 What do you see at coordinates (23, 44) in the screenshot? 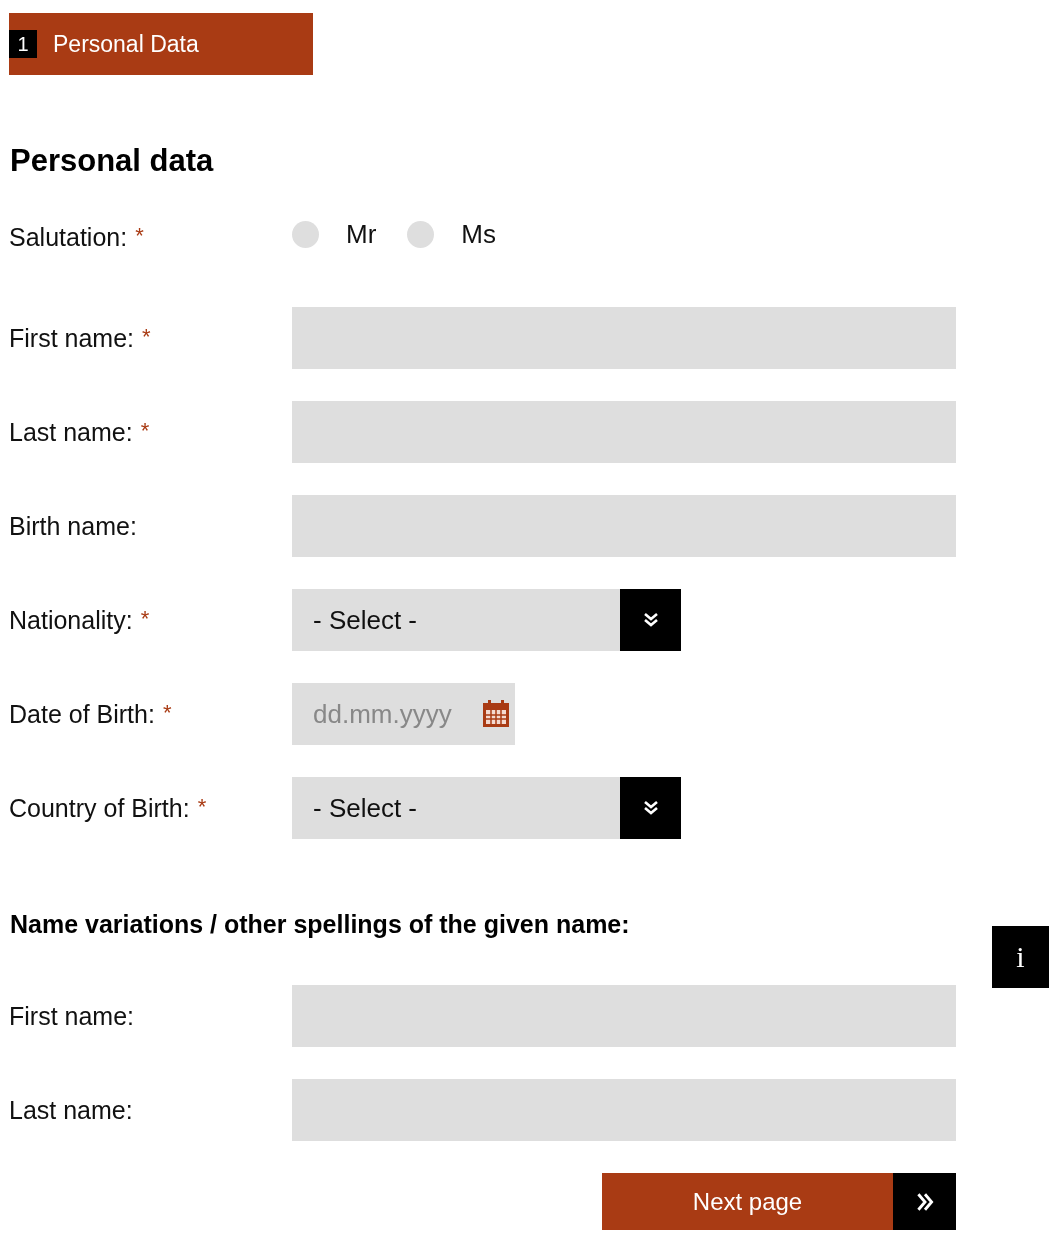
I see `step-number: 1` at bounding box center [23, 44].